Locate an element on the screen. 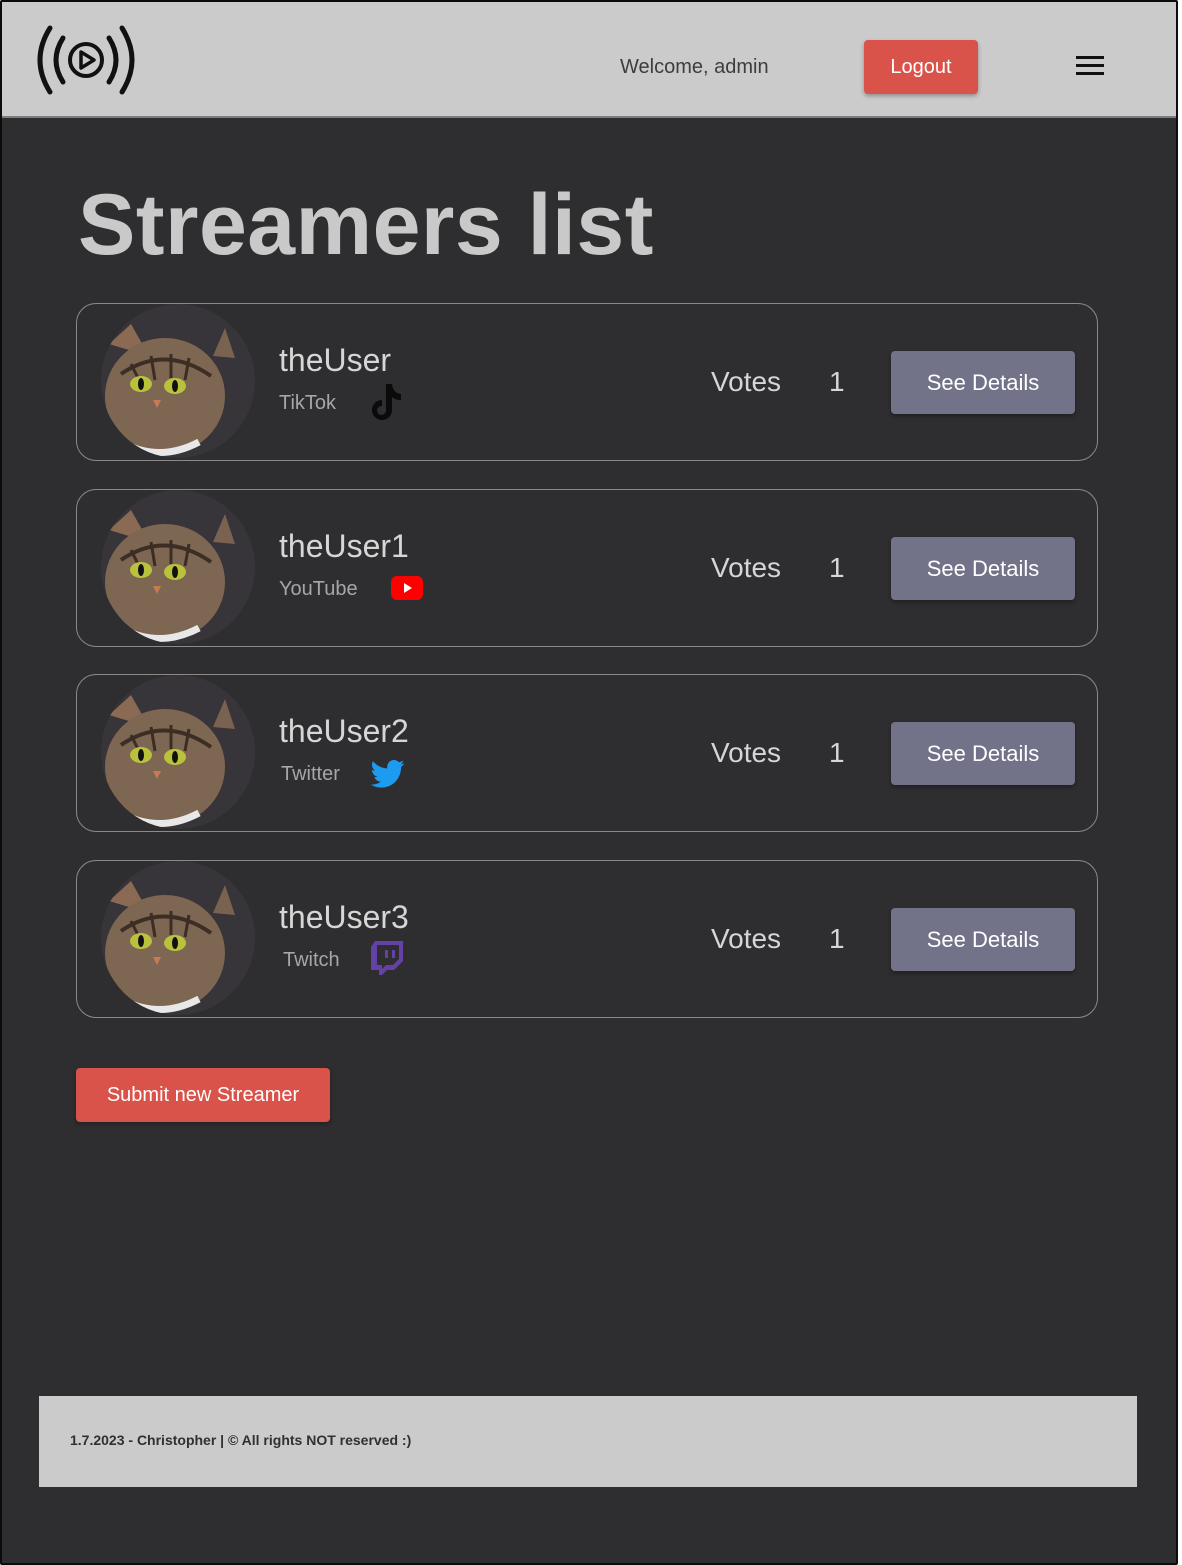  tiktok-icon is located at coordinates (386, 402).